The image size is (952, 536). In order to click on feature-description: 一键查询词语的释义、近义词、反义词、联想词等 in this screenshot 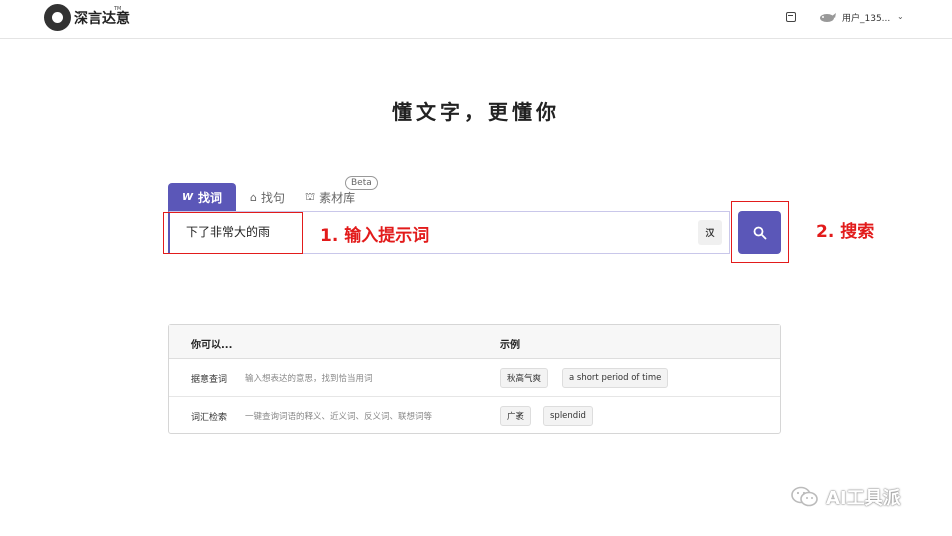, I will do `click(339, 417)`.